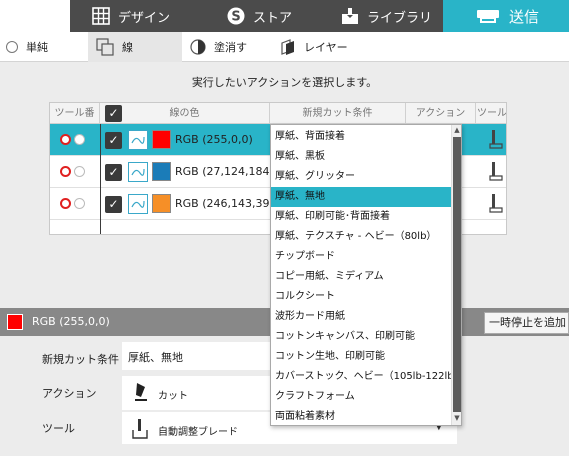 The width and height of the screenshot is (569, 456). Describe the element at coordinates (361, 277) in the screenshot. I see `dropdown-option: コピー用紙、ミディアム` at that location.